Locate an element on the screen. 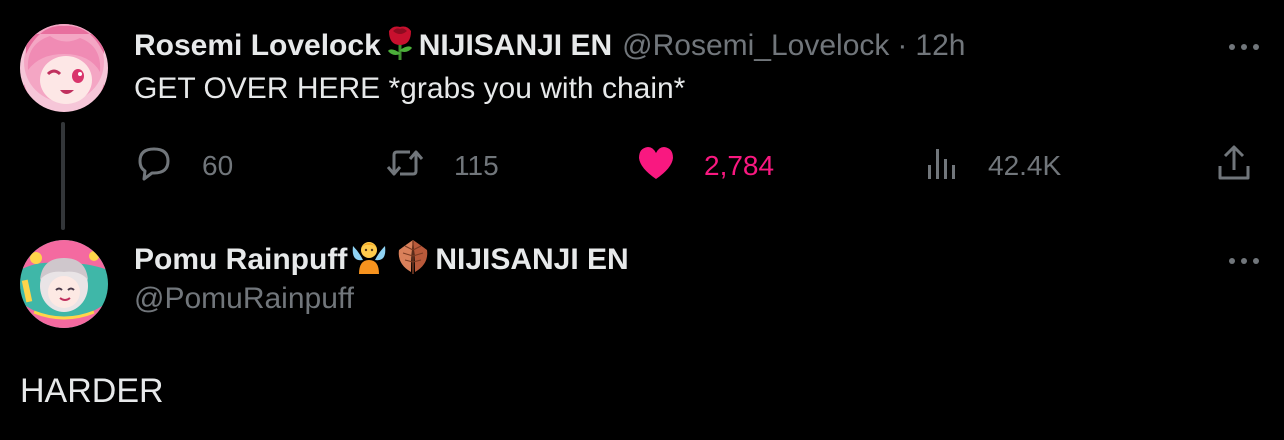  reply-more-options-icon is located at coordinates (1244, 261).